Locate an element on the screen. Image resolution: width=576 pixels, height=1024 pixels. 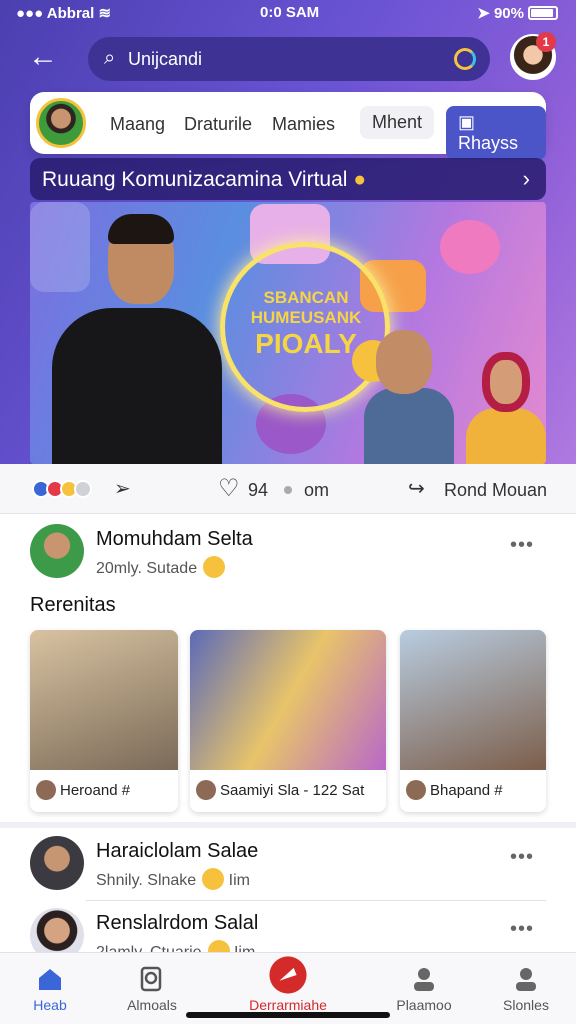
action-bar: ➢ ♡ 94 om ↪ Rond Mouan is located at coordinates (288, 489).